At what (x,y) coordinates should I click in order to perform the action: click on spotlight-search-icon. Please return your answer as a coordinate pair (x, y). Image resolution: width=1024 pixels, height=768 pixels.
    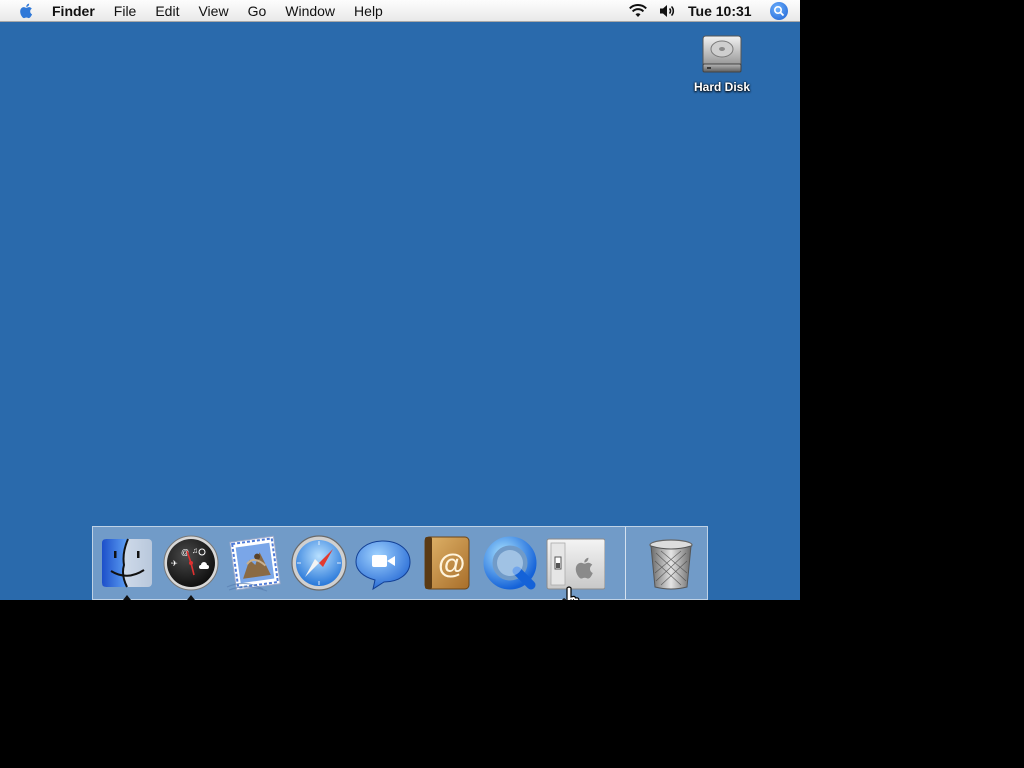
    Looking at the image, I should click on (779, 11).